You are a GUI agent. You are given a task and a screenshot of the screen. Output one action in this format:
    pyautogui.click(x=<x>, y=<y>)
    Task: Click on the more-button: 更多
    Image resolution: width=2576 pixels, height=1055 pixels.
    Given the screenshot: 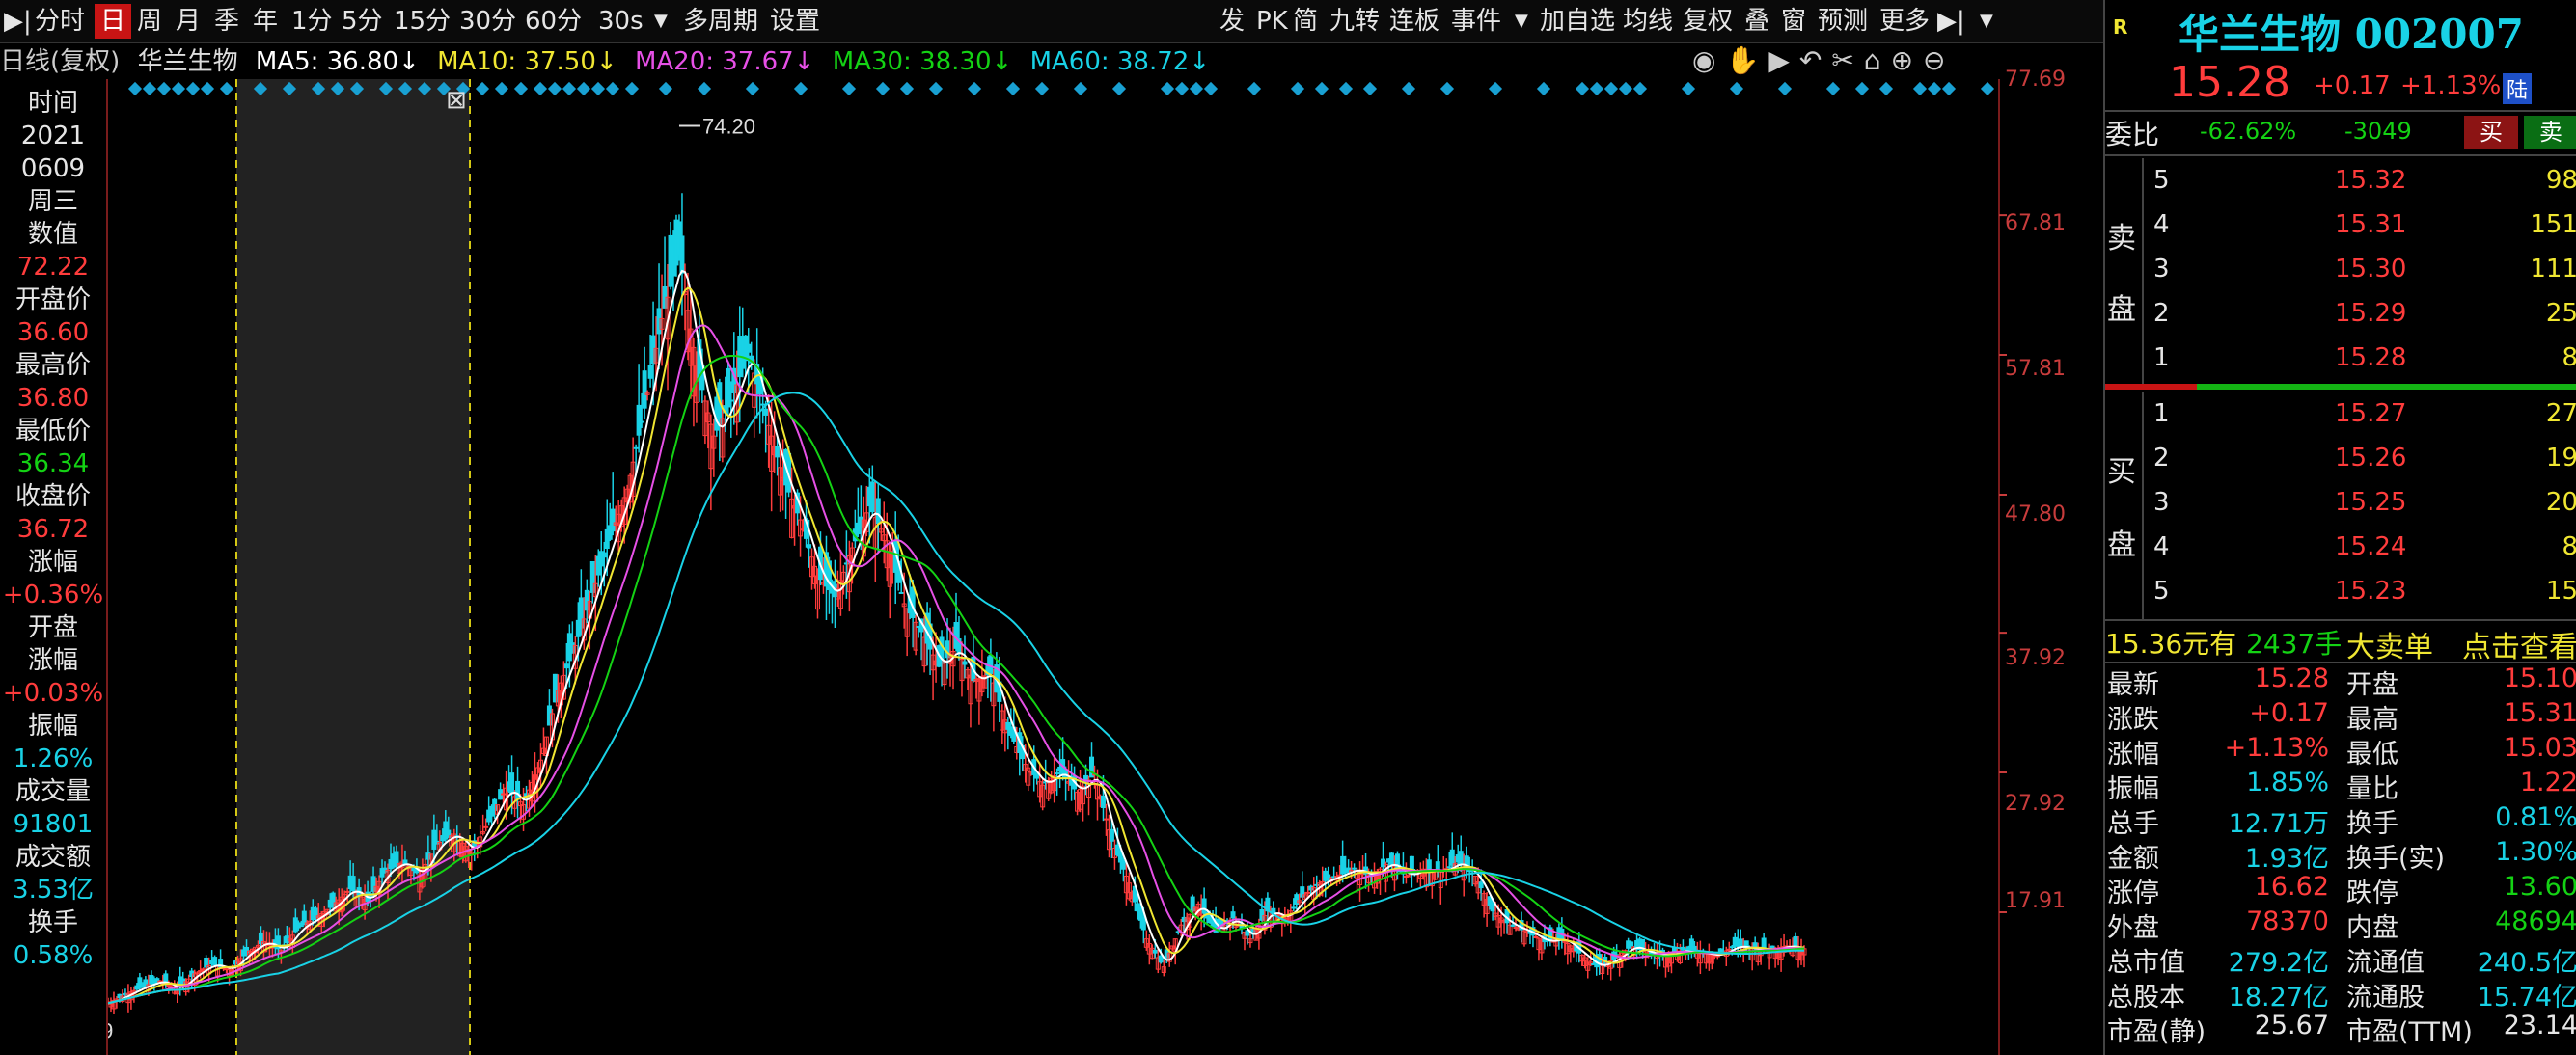 What is the action you would take?
    pyautogui.click(x=1905, y=22)
    